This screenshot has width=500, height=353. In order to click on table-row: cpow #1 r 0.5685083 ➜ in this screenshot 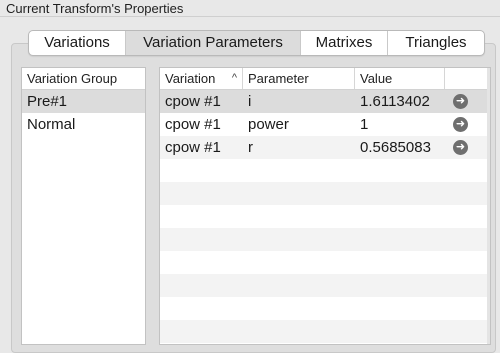, I will do `click(325, 147)`.